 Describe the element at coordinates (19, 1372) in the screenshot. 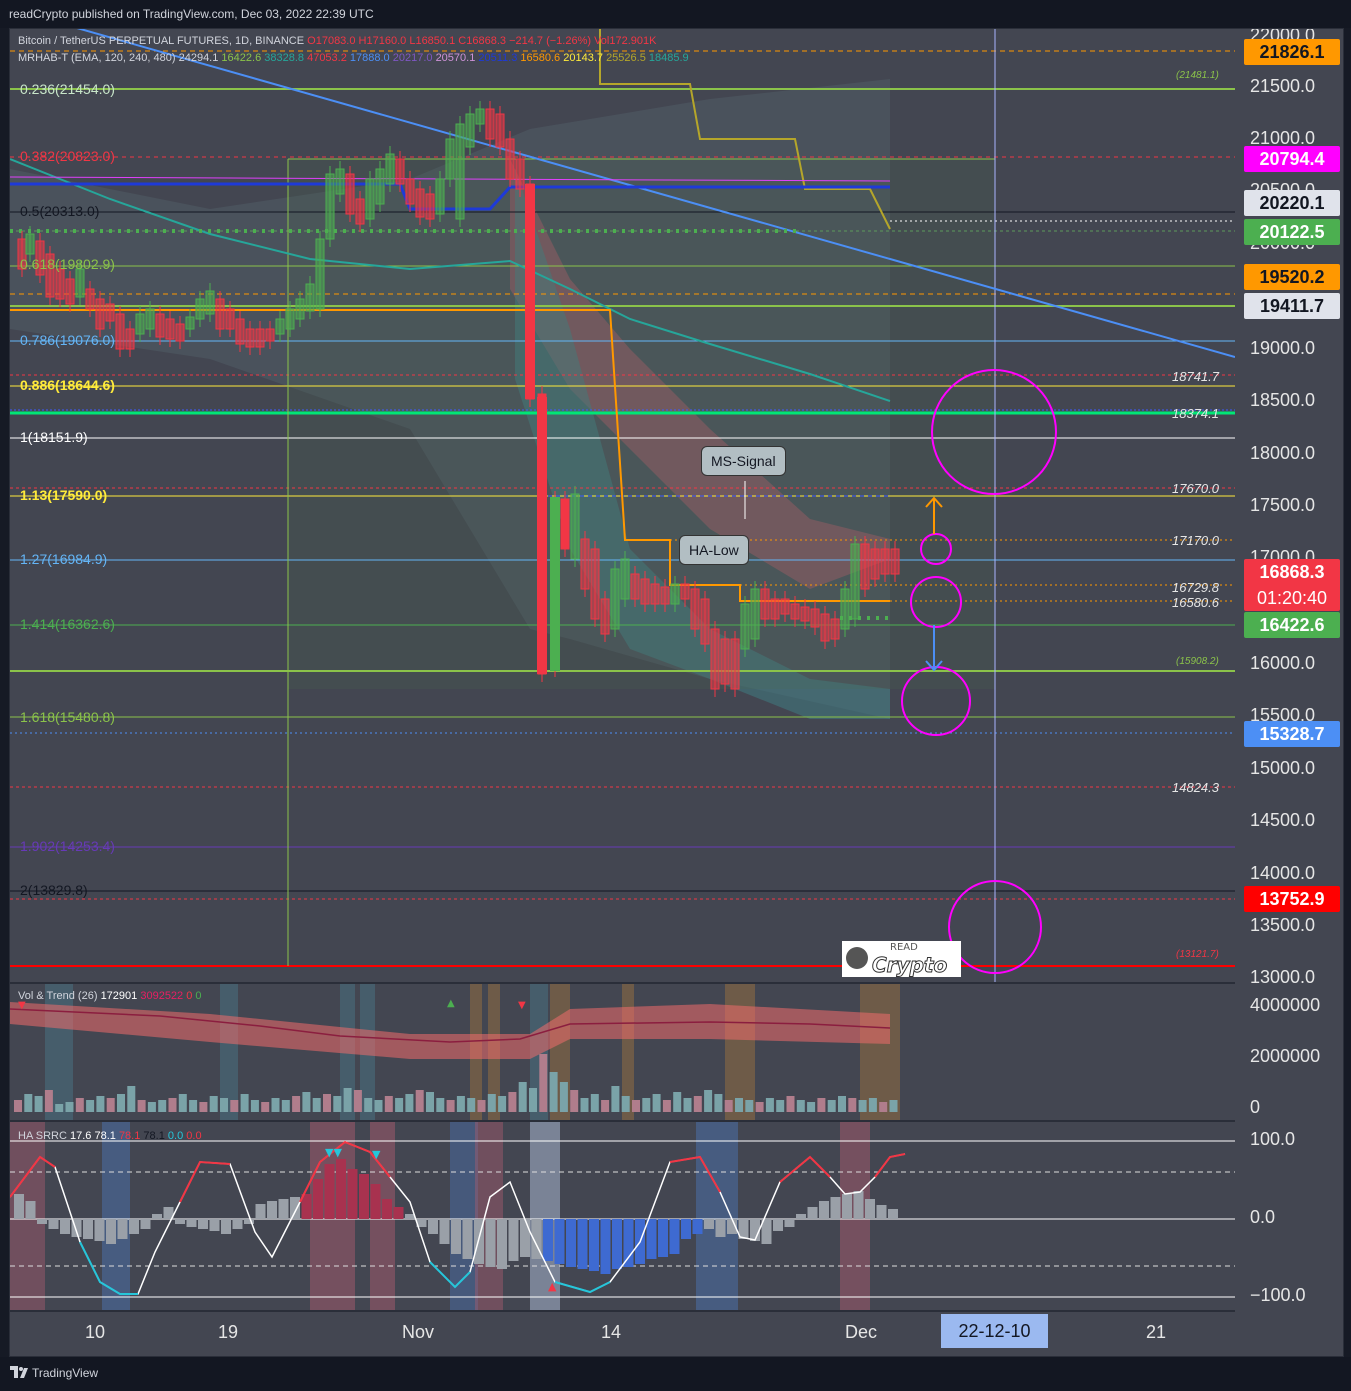

I see `tradingview-logo-icon` at that location.